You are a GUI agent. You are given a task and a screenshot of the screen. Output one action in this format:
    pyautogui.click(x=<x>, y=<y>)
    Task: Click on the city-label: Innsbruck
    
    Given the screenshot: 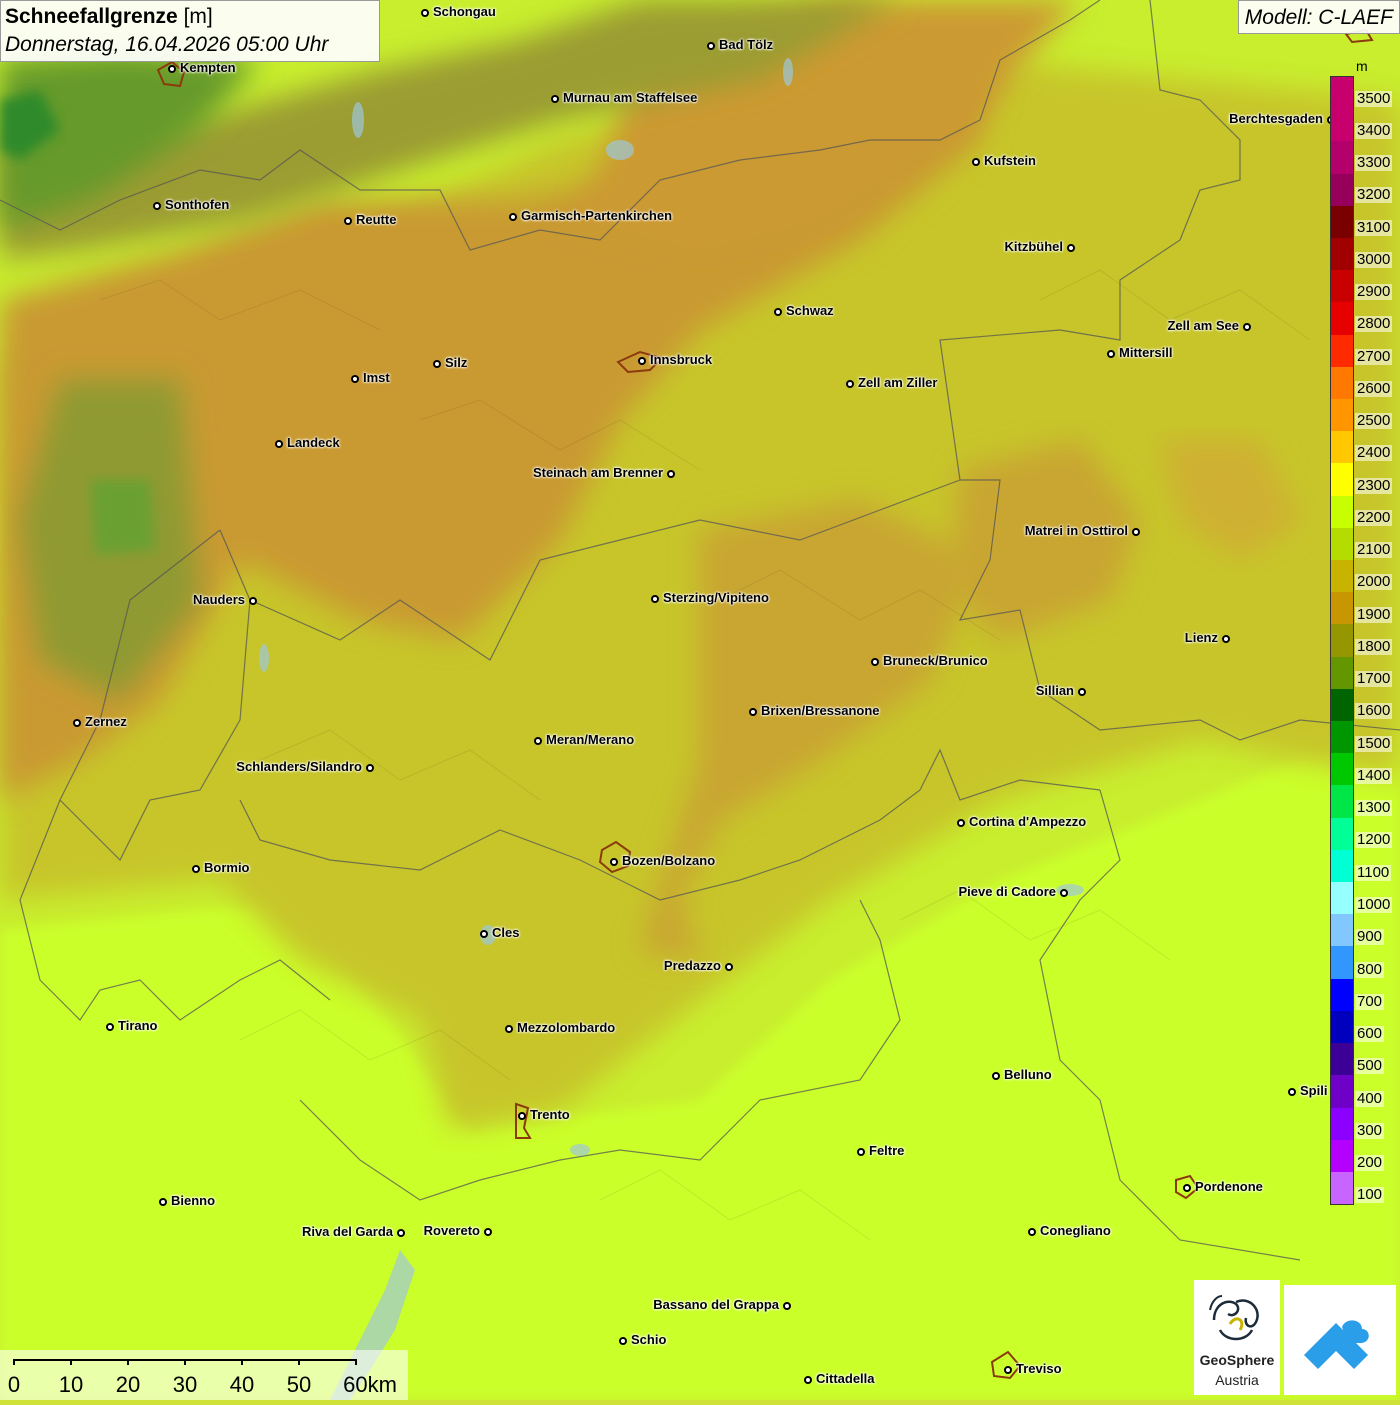 What is the action you would take?
    pyautogui.click(x=681, y=359)
    